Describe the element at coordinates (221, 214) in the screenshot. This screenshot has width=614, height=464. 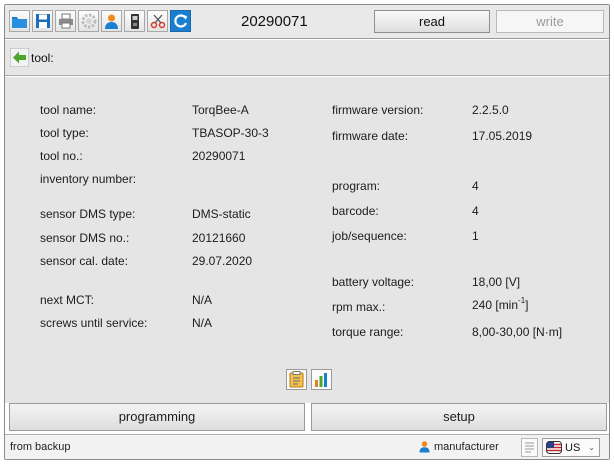
I see `sensor-dms-type-value: DMS-static` at that location.